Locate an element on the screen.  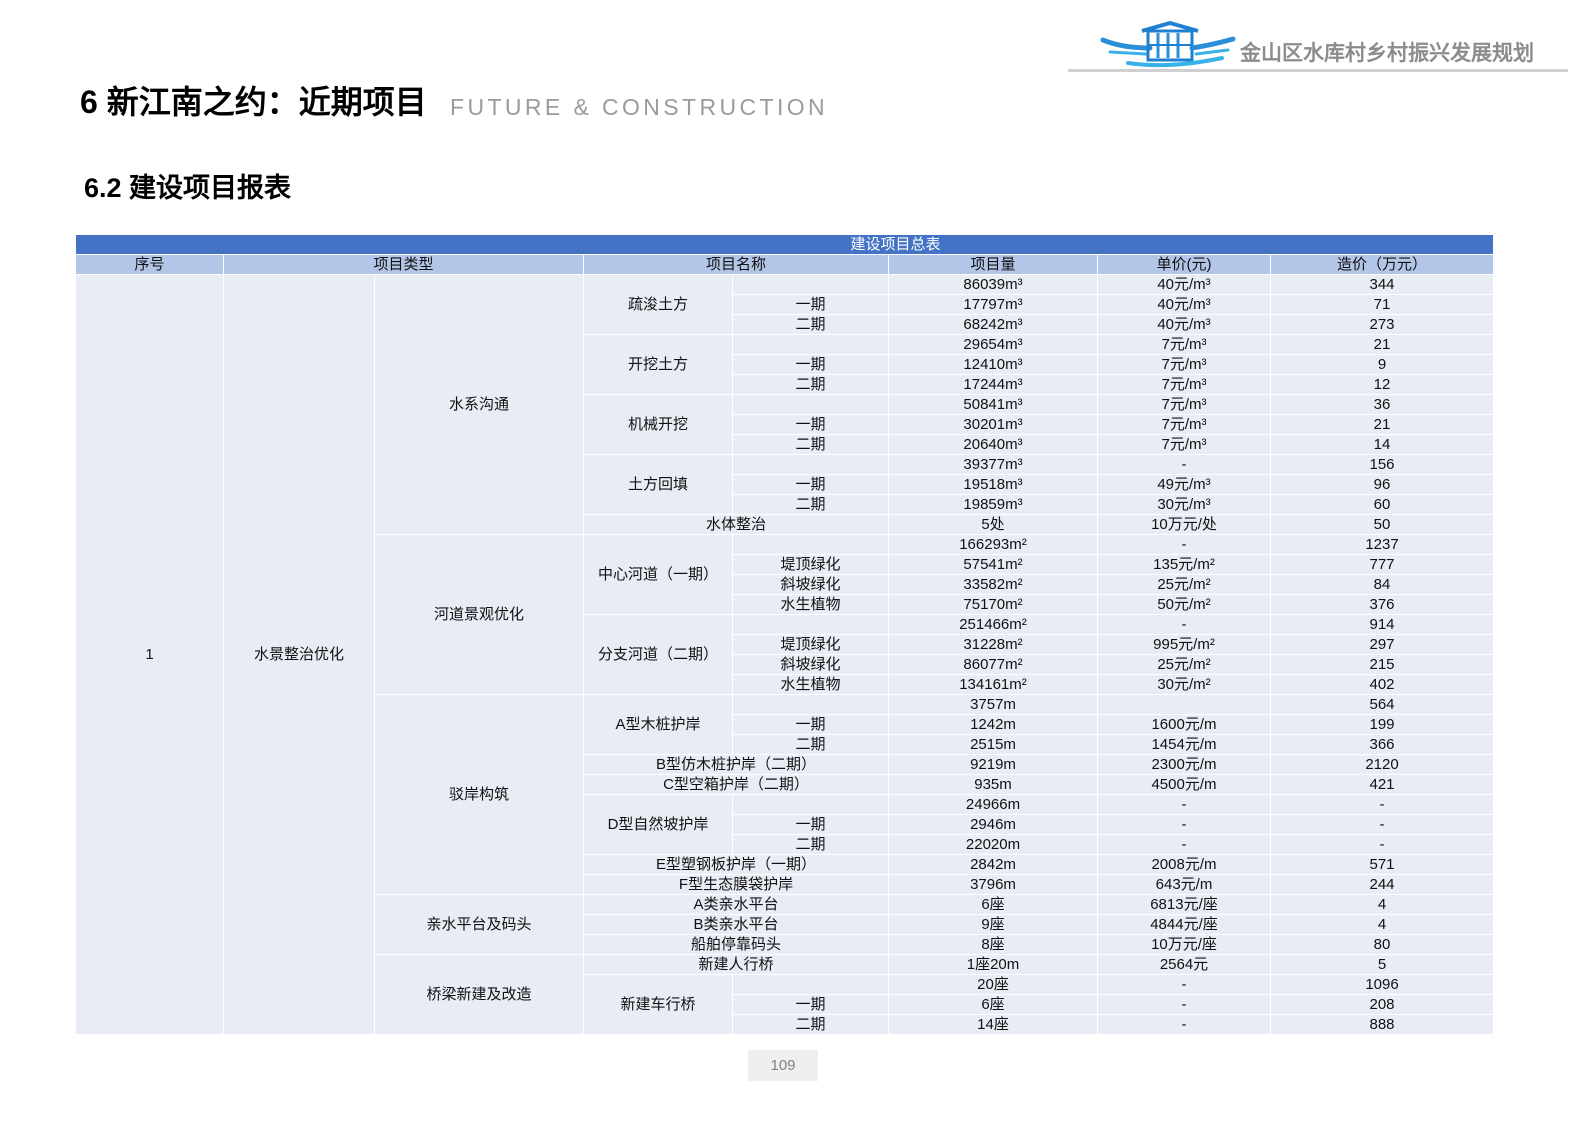
cost-cell: 888 is located at coordinates (1382, 1024).